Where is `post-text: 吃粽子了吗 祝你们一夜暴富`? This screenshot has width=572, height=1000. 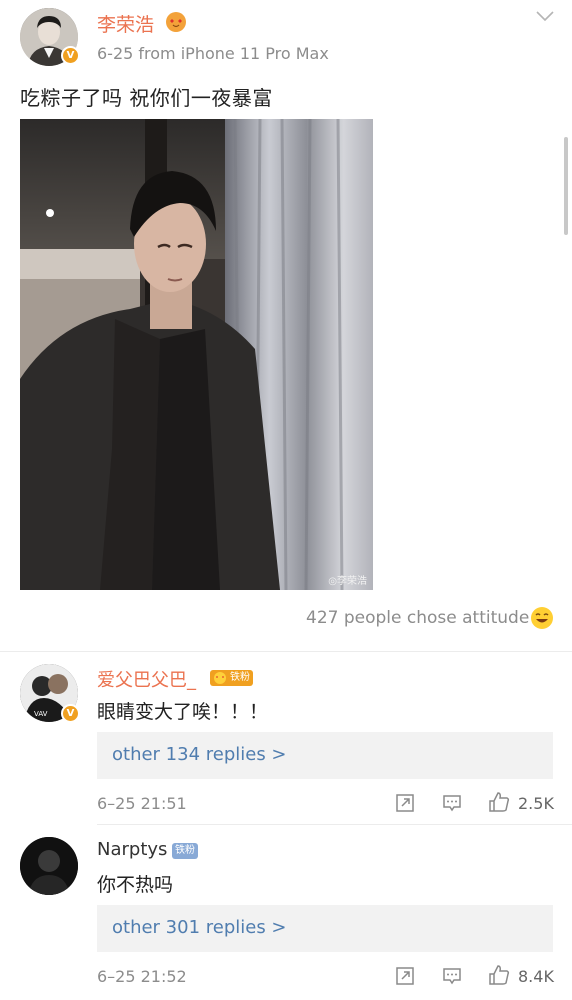
post-text: 吃粽子了吗 祝你们一夜暴富 is located at coordinates (146, 98).